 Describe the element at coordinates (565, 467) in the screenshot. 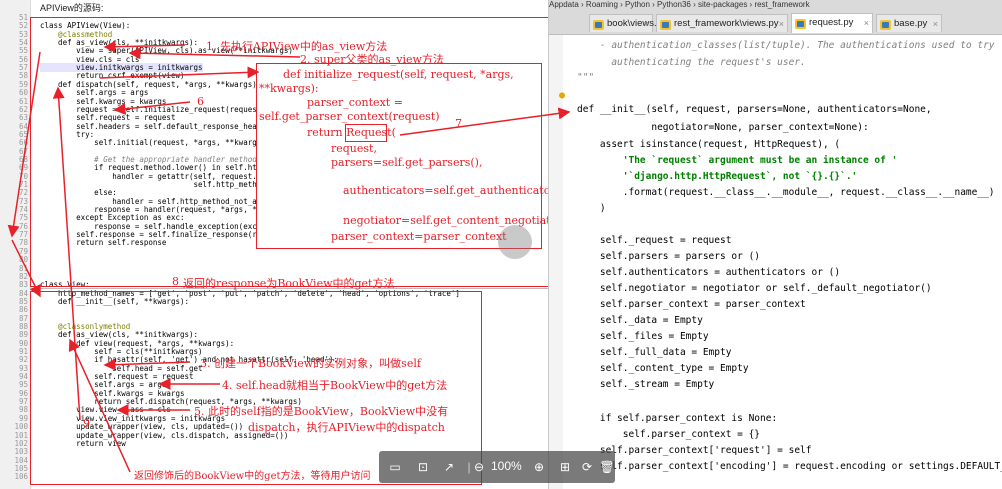

I see `actual-size-icon: ⊞` at that location.